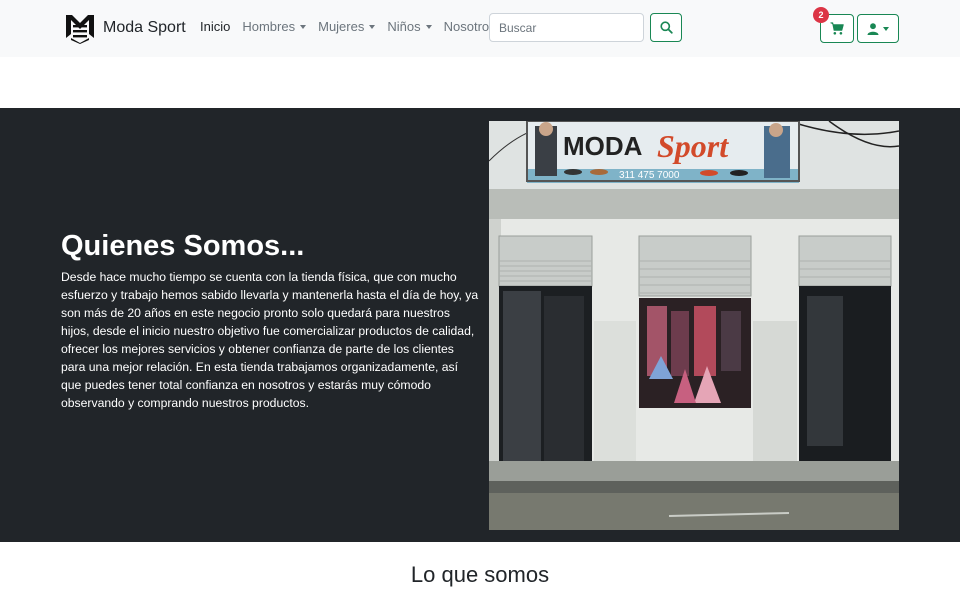  What do you see at coordinates (404, 26) in the screenshot?
I see `nav-item-label: Niños` at bounding box center [404, 26].